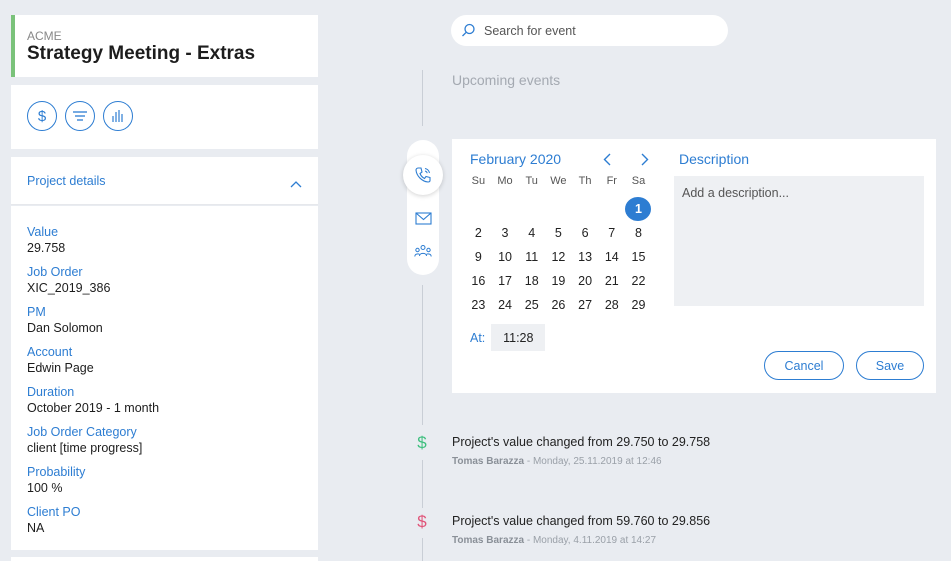 The height and width of the screenshot is (561, 951). What do you see at coordinates (478, 257) in the screenshot?
I see `calendar-day: 9` at bounding box center [478, 257].